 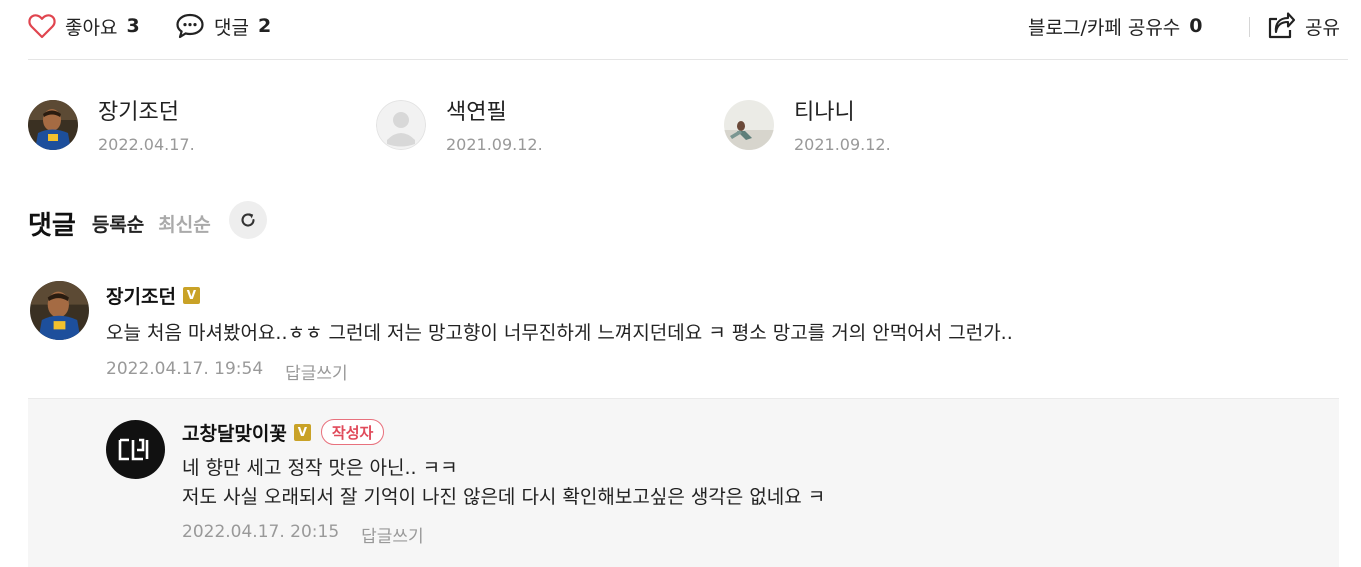 I want to click on reply-time: 2022.04.17. 20:15, so click(x=261, y=532).